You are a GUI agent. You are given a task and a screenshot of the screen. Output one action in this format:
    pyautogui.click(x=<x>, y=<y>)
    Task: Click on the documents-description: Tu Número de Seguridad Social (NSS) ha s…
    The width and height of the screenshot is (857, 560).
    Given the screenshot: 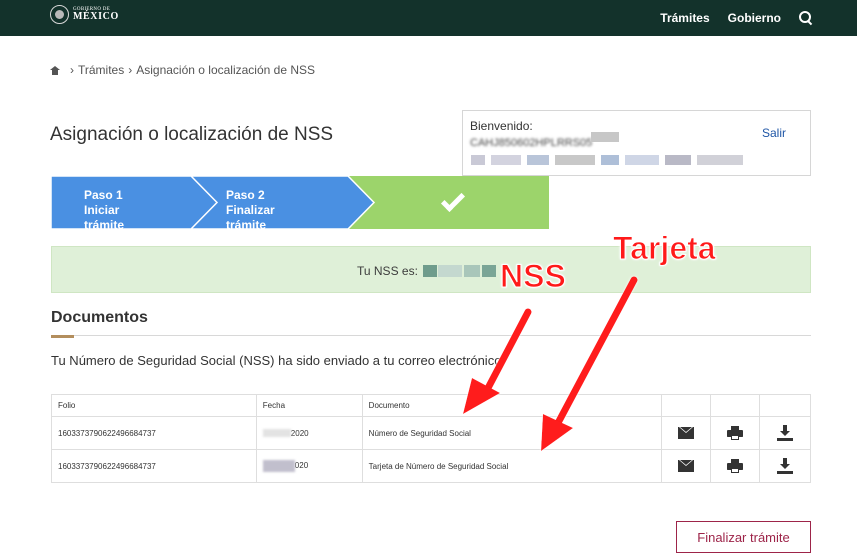 What is the action you would take?
    pyautogui.click(x=278, y=360)
    